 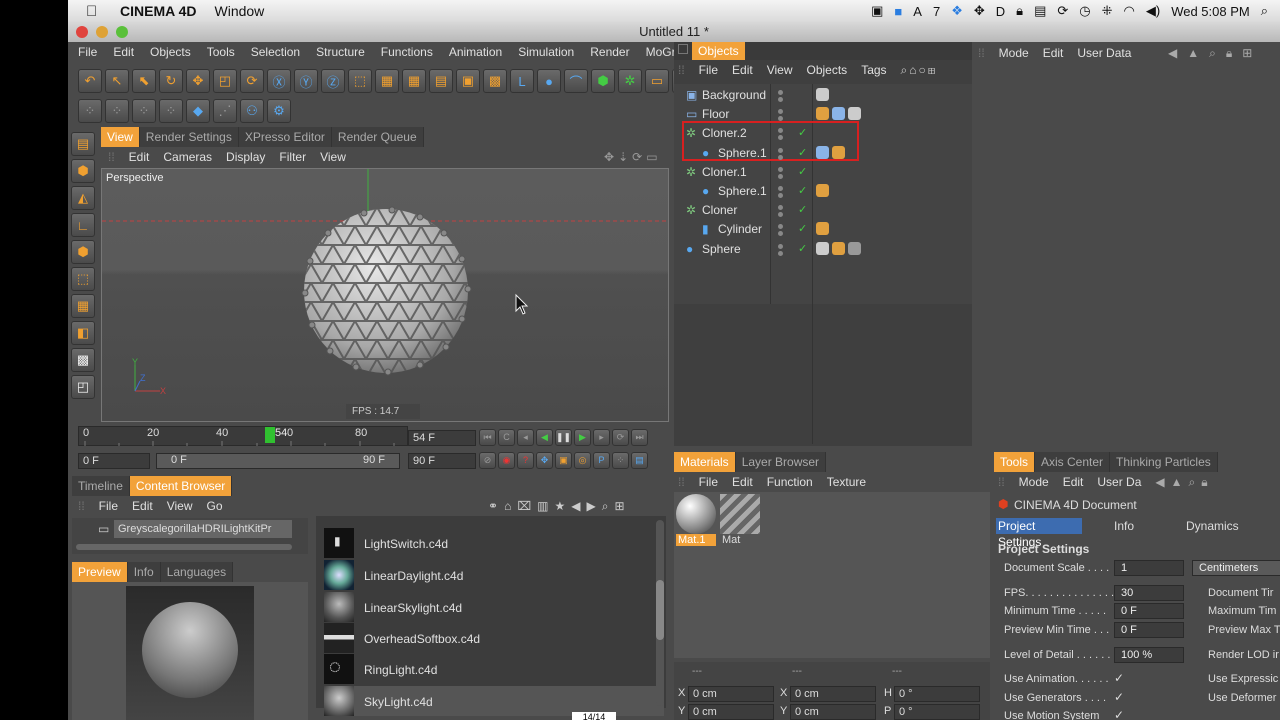 I want to click on move-icon: ✥, so click(x=979, y=11).